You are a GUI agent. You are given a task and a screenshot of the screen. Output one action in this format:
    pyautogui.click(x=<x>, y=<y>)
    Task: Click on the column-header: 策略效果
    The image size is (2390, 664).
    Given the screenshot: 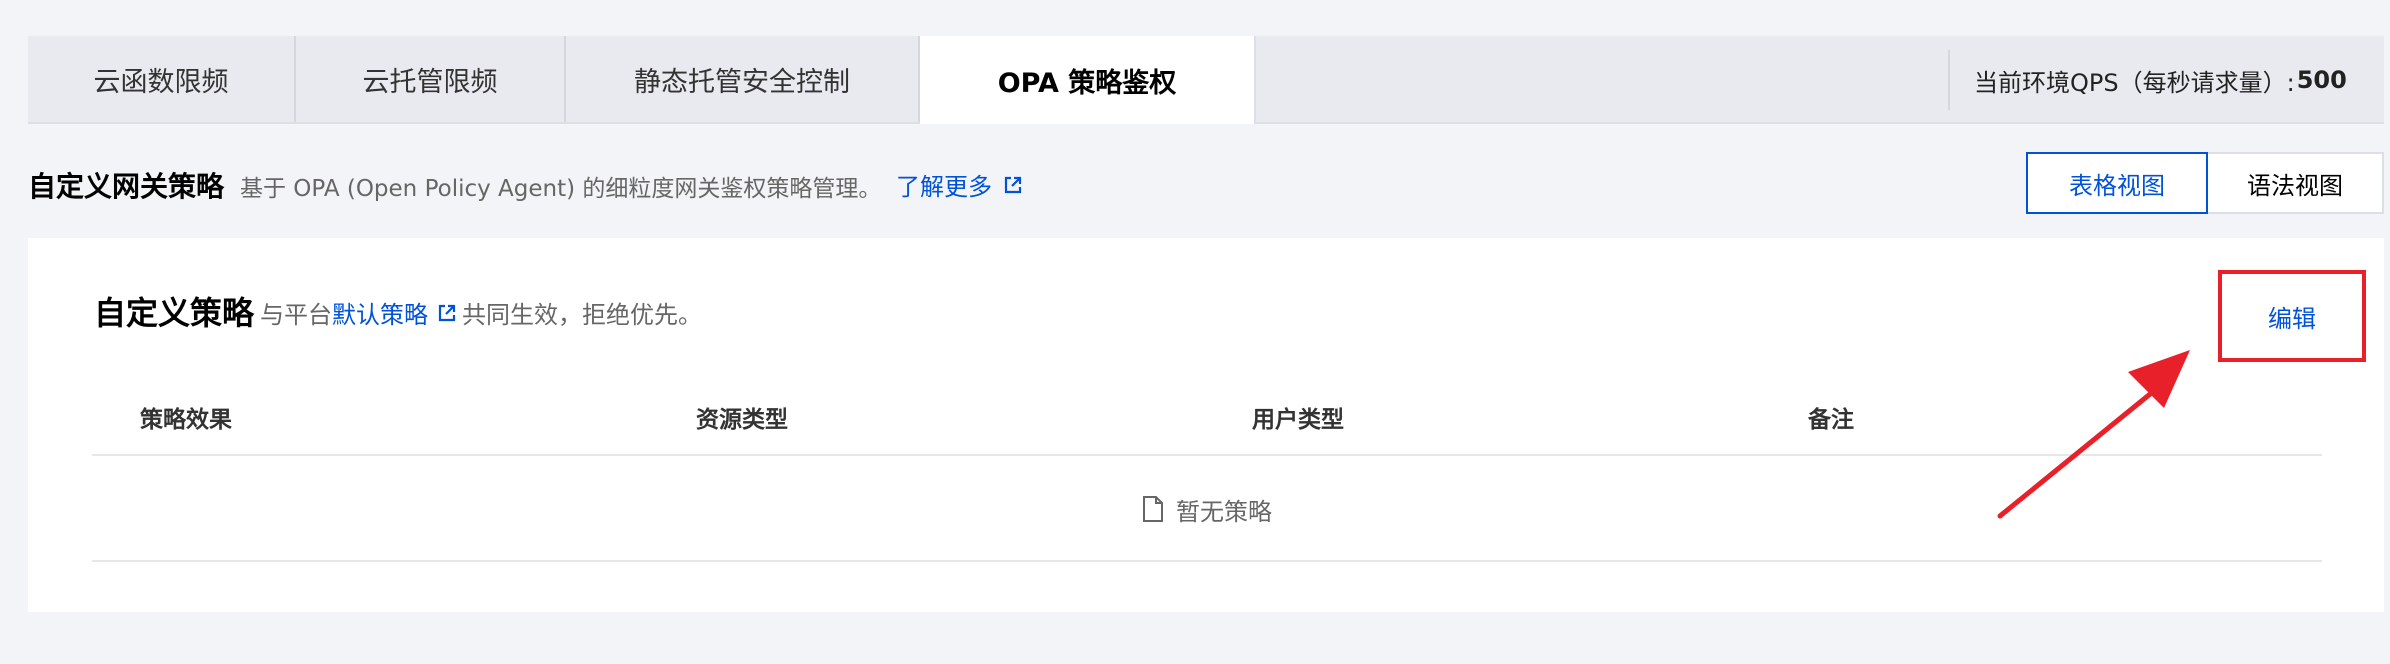 What is the action you would take?
    pyautogui.click(x=186, y=420)
    